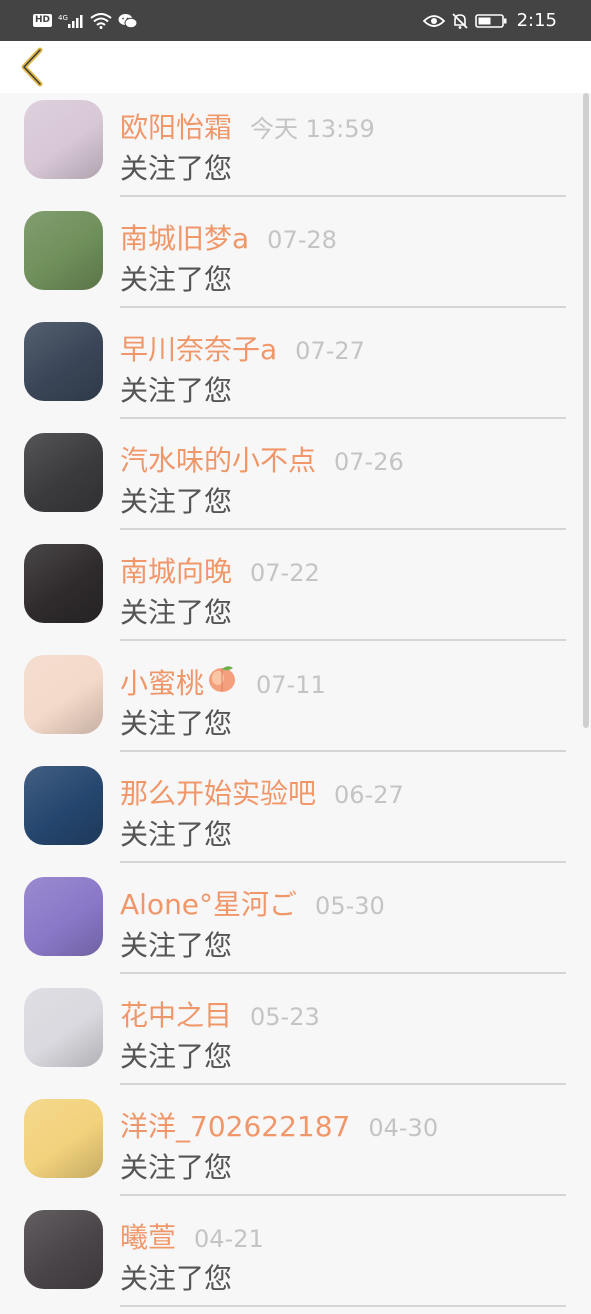  What do you see at coordinates (85, 20) in the screenshot?
I see `status-bar-left: HD 4G` at bounding box center [85, 20].